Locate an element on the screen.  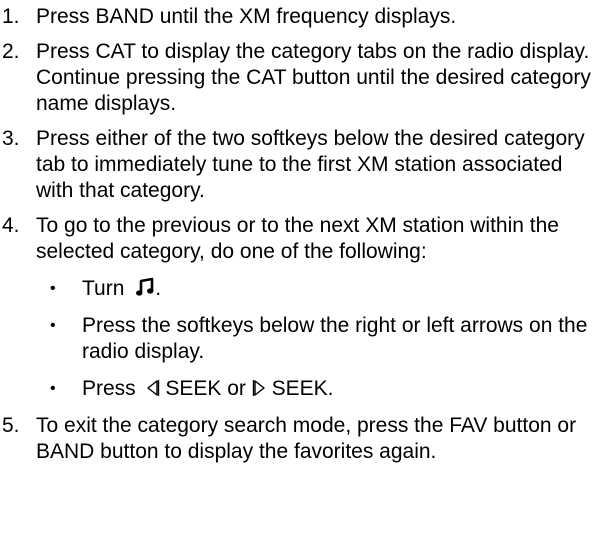
seek-forward-label: SEEK. is located at coordinates (302, 388).